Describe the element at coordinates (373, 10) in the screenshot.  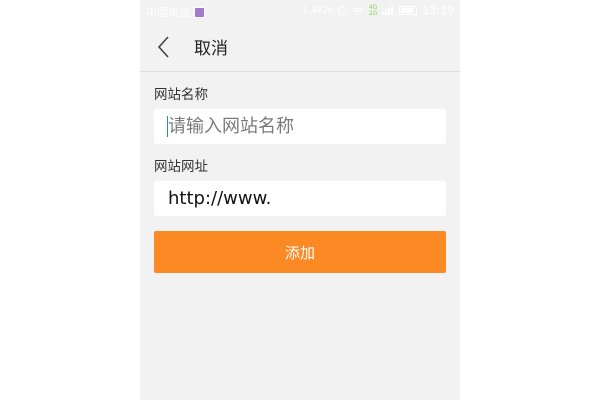
I see `network-type-badge: 4G 2G` at that location.